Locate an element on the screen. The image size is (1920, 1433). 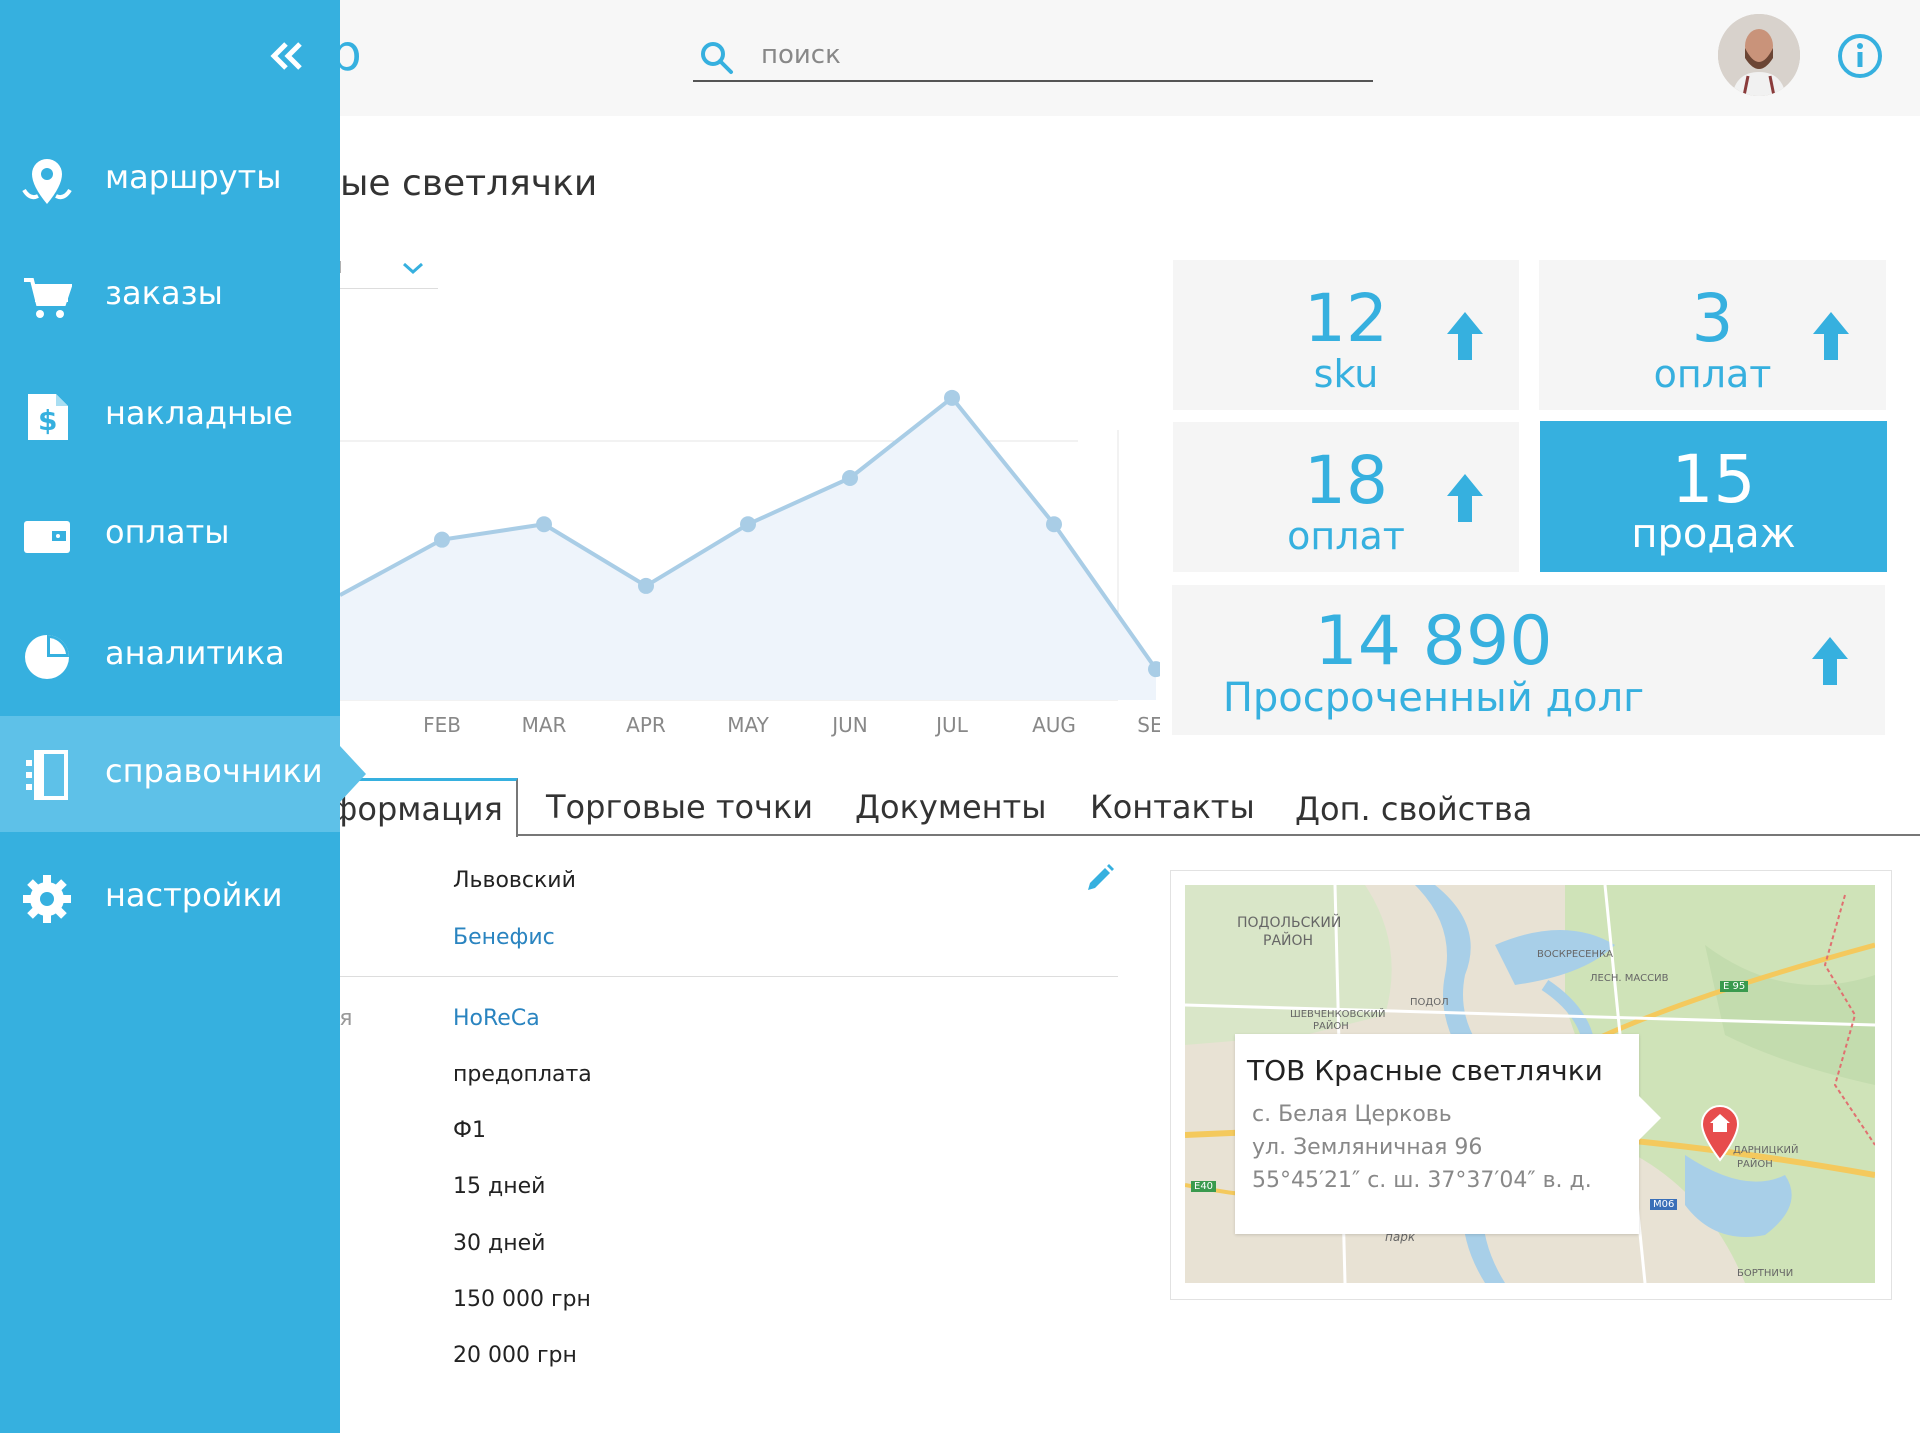
divider is located at coordinates (729, 976).